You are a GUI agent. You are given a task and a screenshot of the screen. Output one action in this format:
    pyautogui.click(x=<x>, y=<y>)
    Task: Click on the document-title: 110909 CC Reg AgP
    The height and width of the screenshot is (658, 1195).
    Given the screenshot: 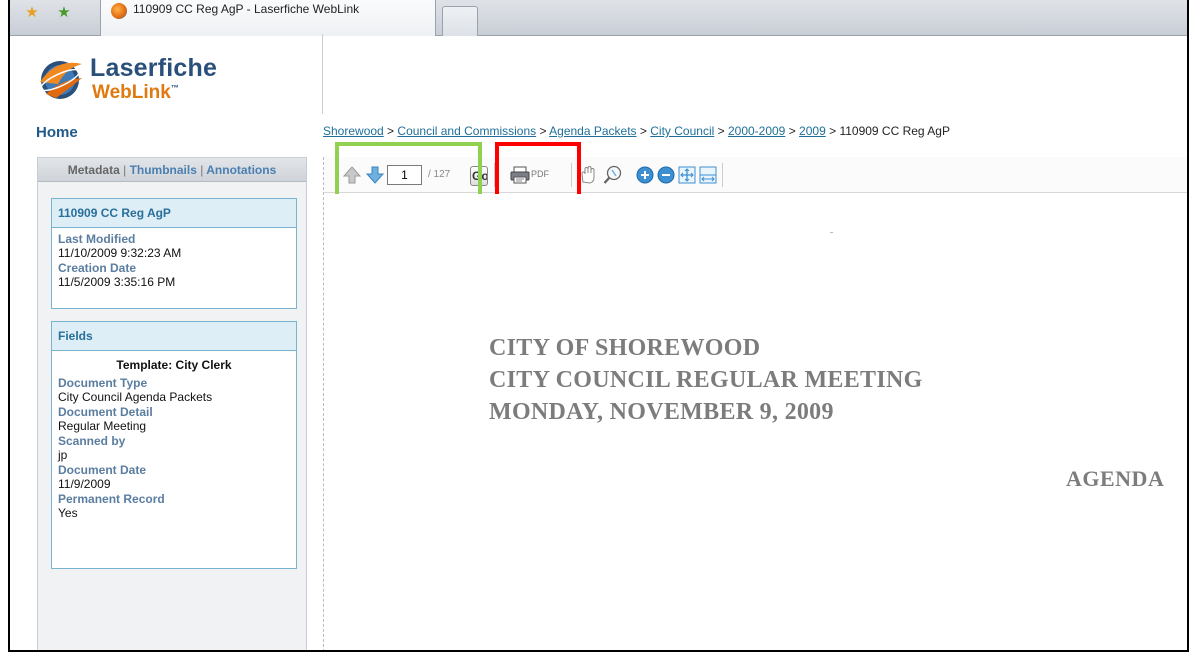 What is the action you would take?
    pyautogui.click(x=174, y=213)
    